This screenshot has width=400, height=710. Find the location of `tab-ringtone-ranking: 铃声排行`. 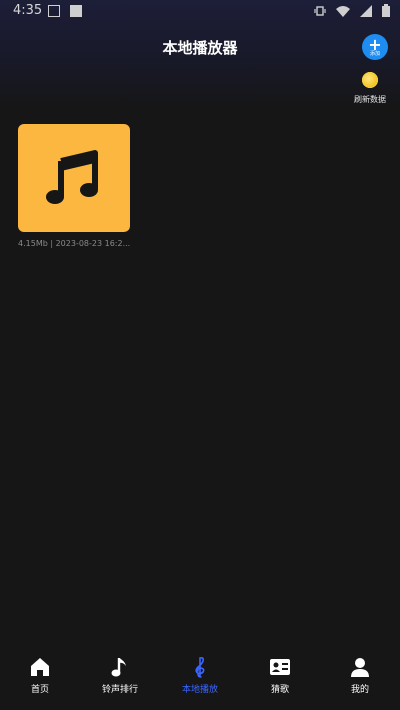

tab-ringtone-ranking: 铃声排行 is located at coordinates (120, 675).